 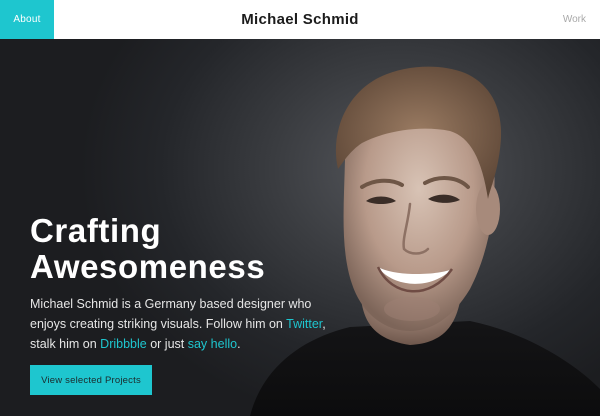 I want to click on nav-about-link: About, so click(x=27, y=19).